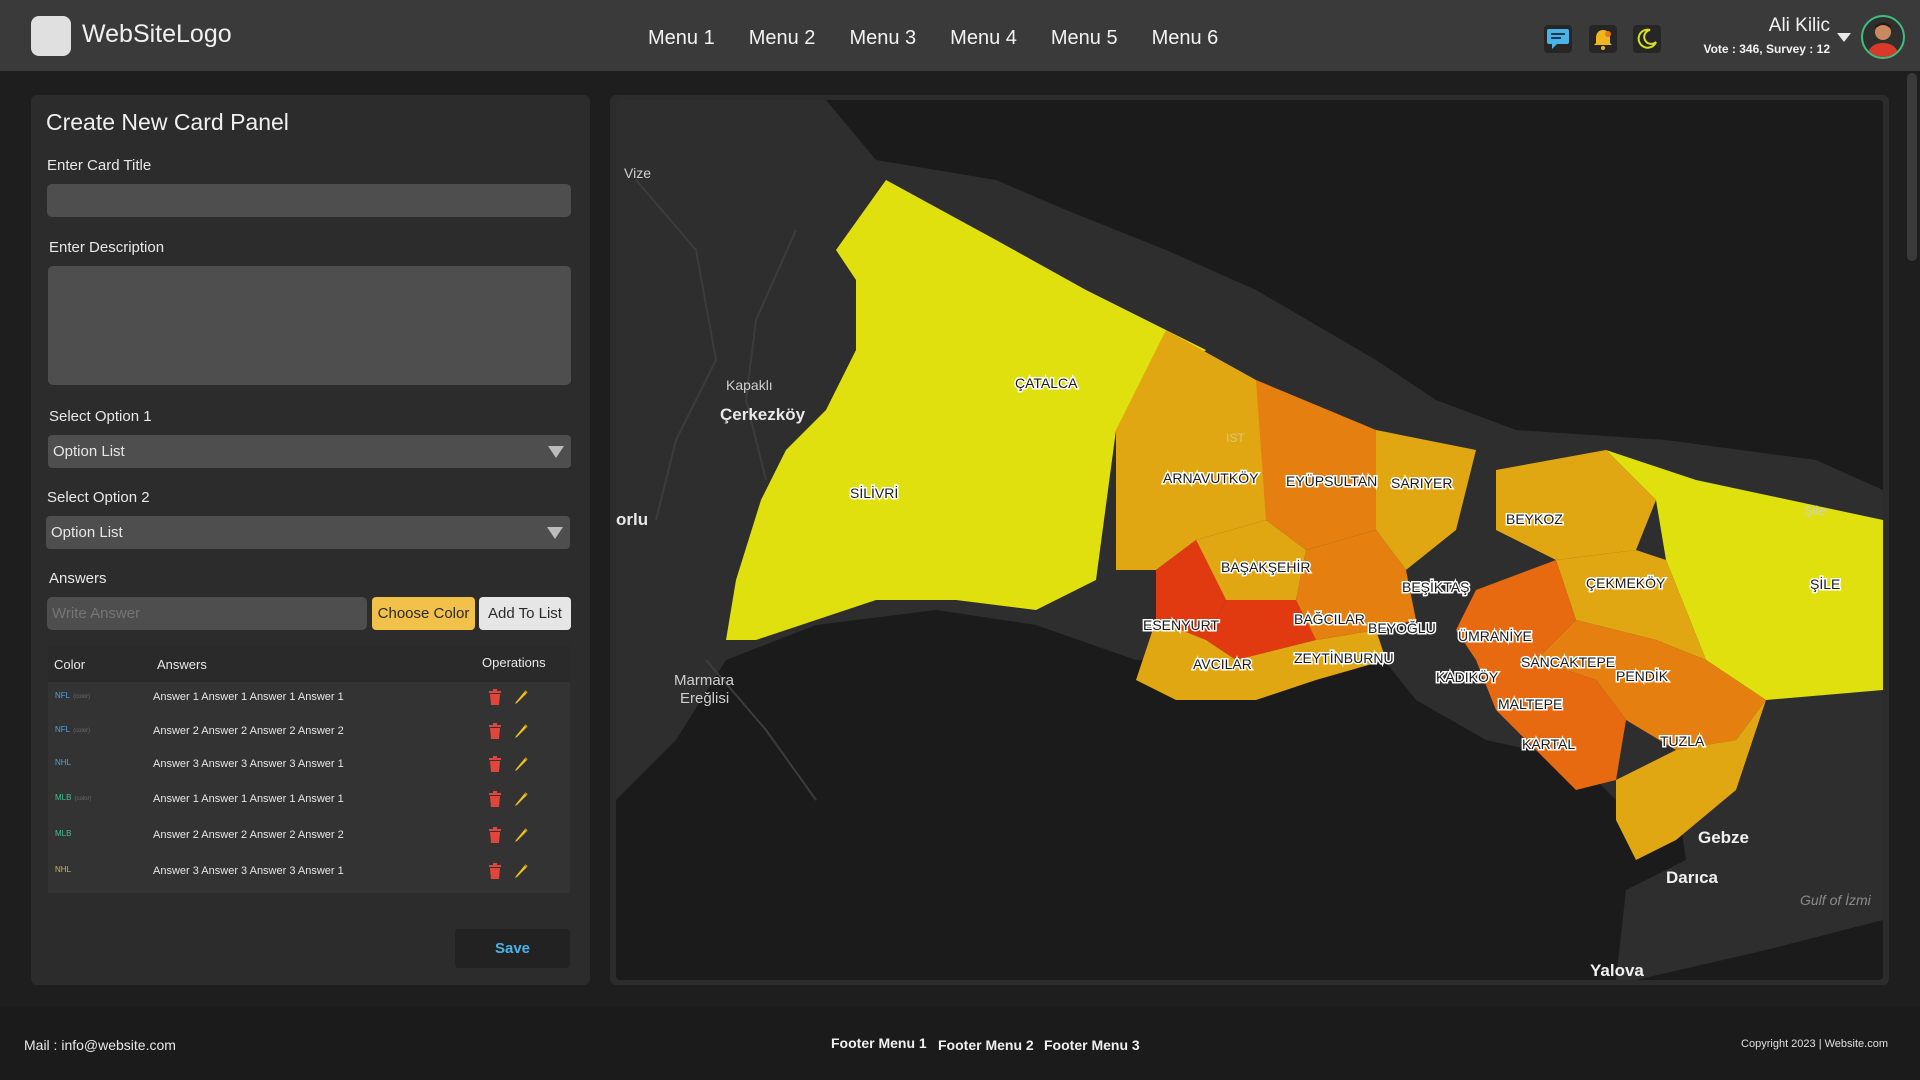  Describe the element at coordinates (63, 797) in the screenshot. I see `row-color-text: MLB` at that location.